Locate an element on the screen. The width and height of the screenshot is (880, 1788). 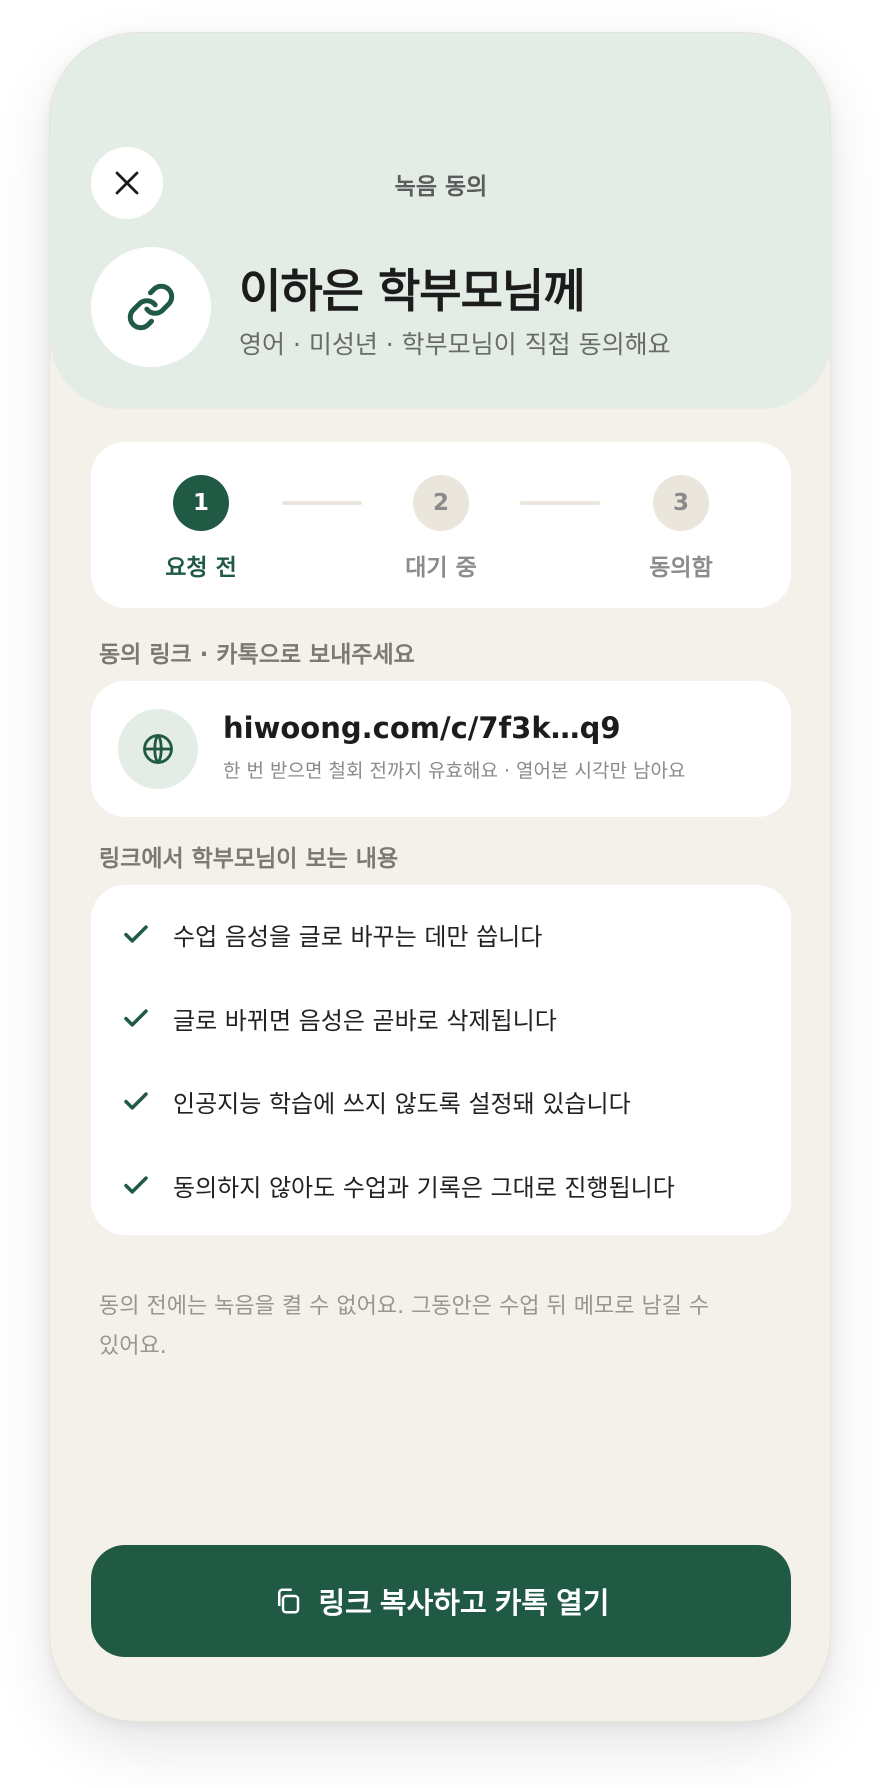
step-1-circle: 1 is located at coordinates (201, 503).